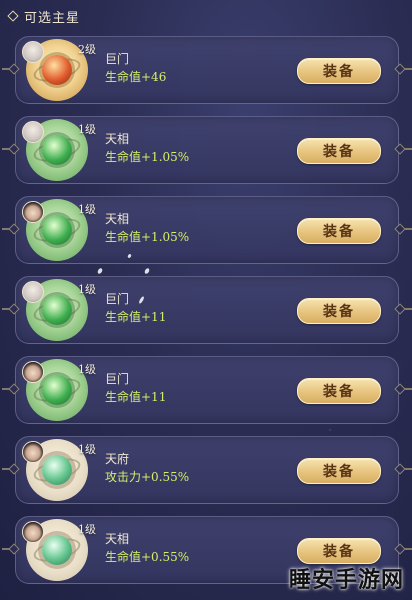 The width and height of the screenshot is (412, 600). What do you see at coordinates (346, 580) in the screenshot?
I see `watermark-text: 睡安手游网` at bounding box center [346, 580].